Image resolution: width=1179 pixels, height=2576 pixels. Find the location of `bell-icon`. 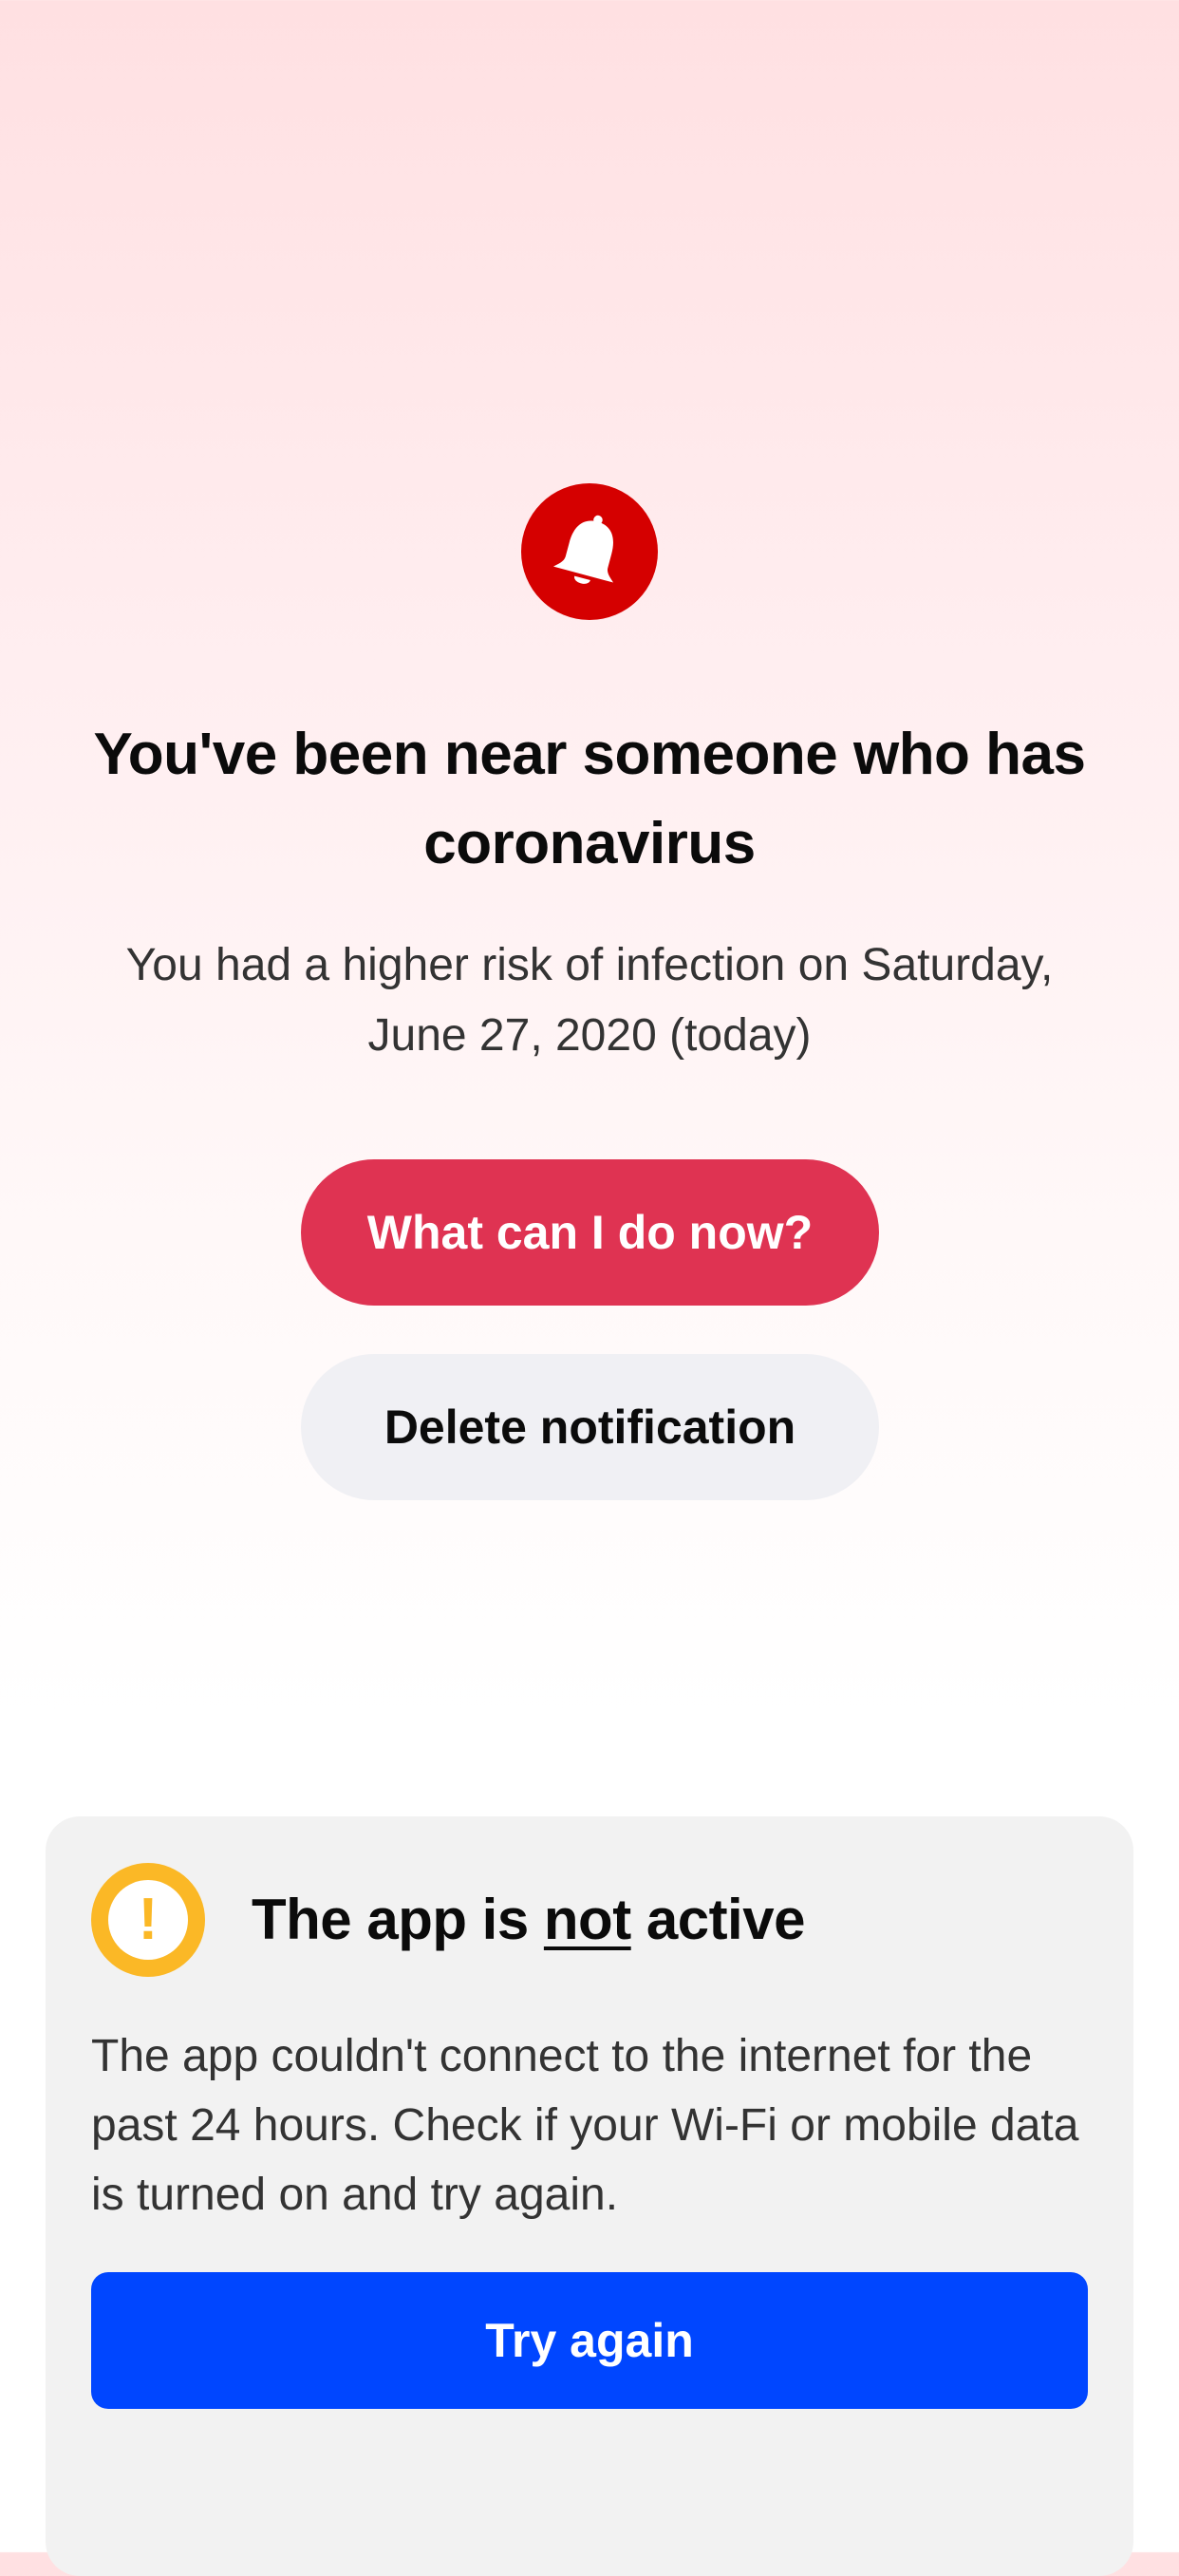

bell-icon is located at coordinates (589, 551).